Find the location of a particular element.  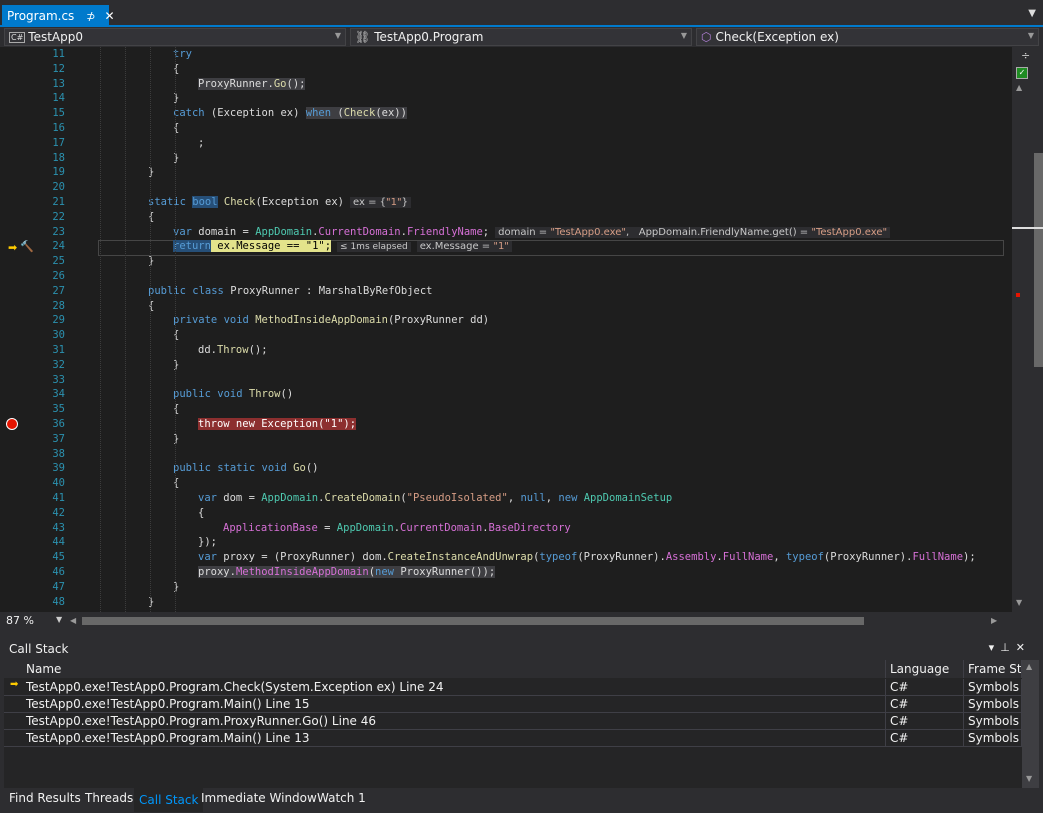

code-line: 31 dd.Throw(); is located at coordinates (506, 350).